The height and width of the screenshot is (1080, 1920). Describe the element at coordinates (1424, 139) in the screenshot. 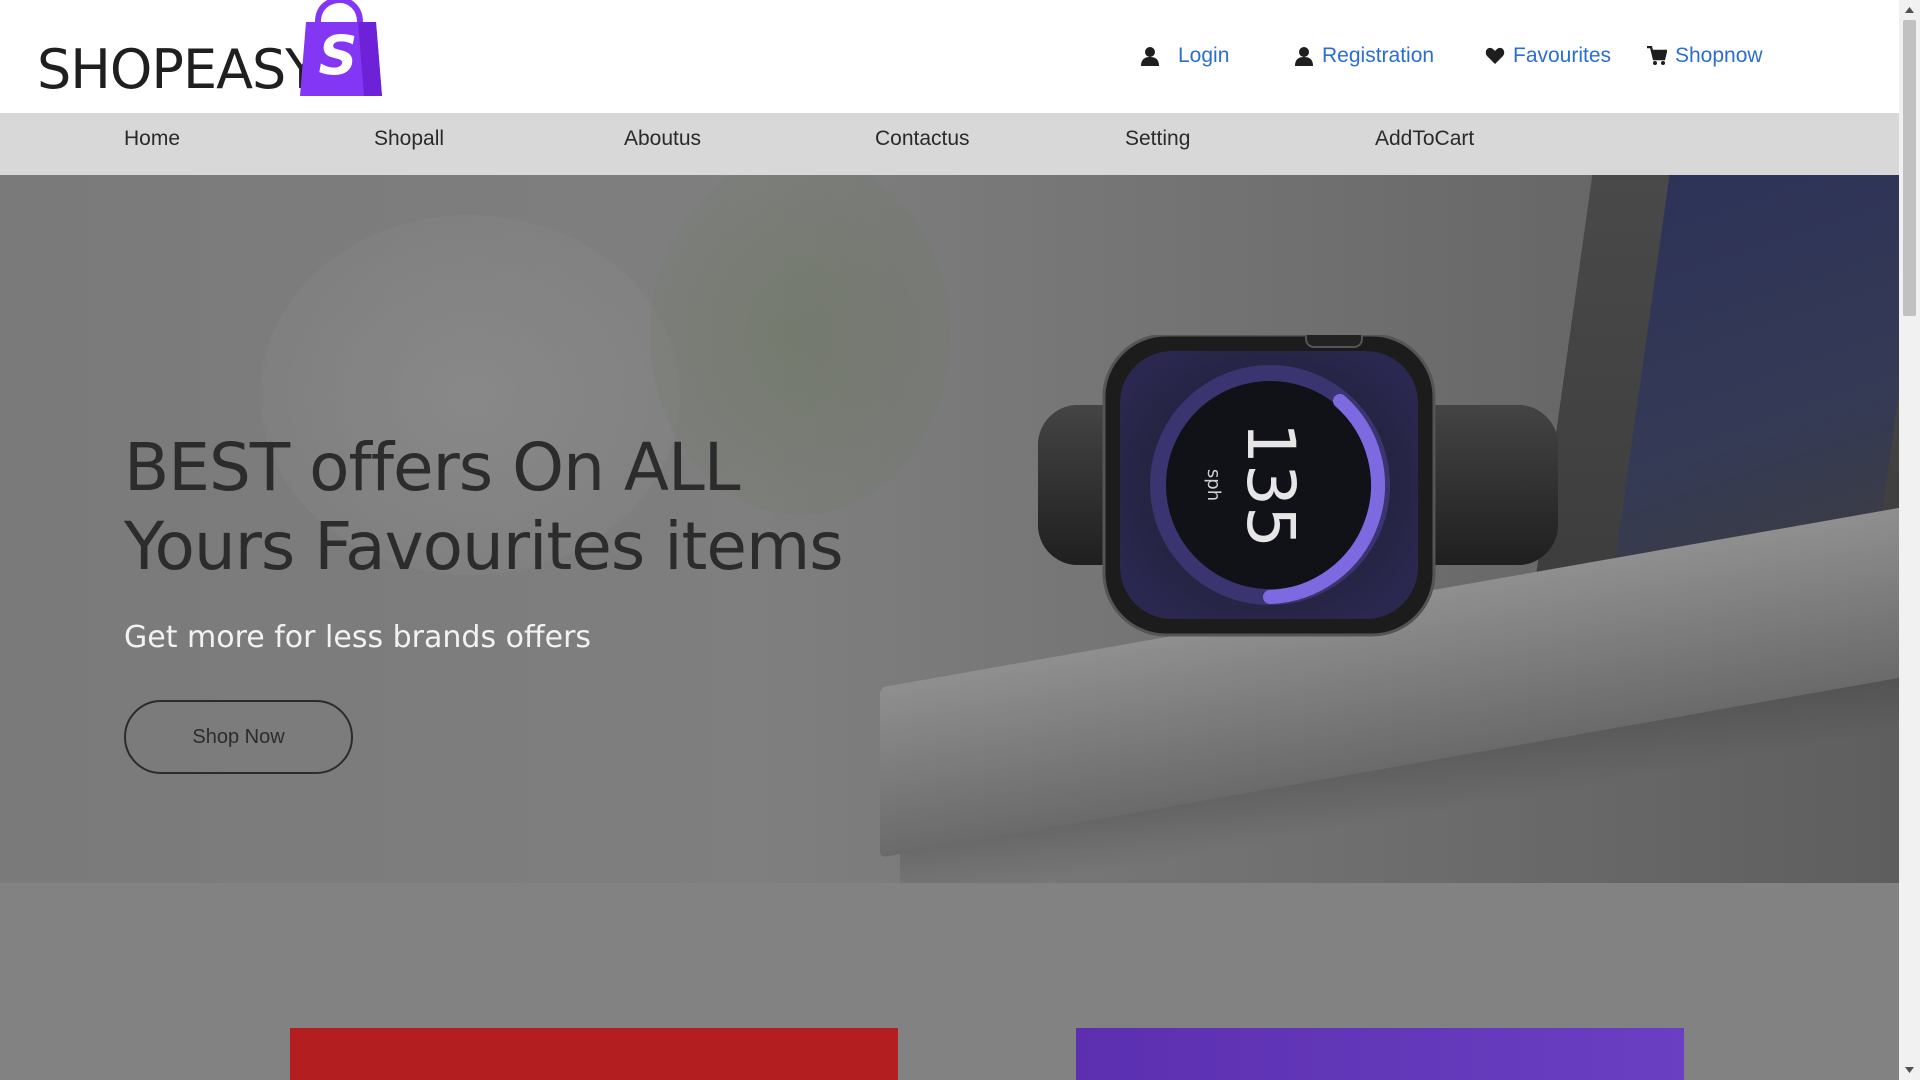

I see `nav-addtocart: AddToCart` at that location.